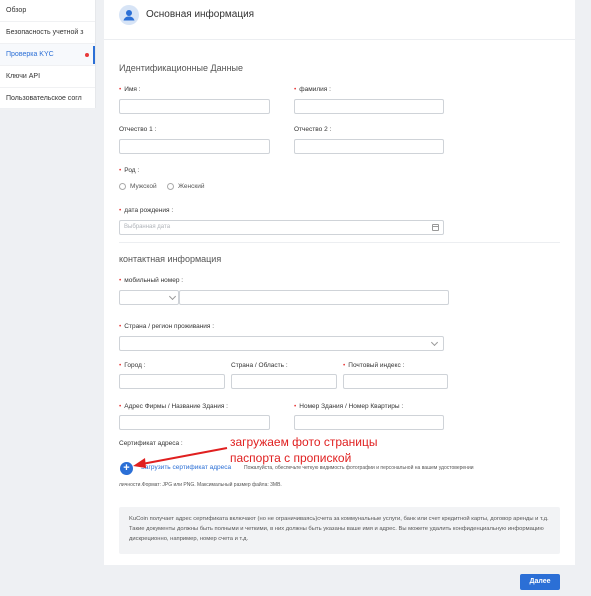 Image resolution: width=591 pixels, height=596 pixels. What do you see at coordinates (349, 406) in the screenshot?
I see `building-label: • Номер Здания / Номер Квартиры :` at bounding box center [349, 406].